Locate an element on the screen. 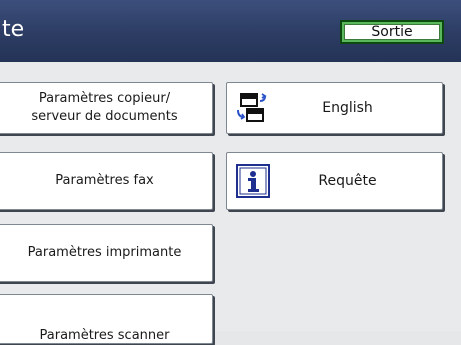  copier-document-server-settings-button: Paramètres copieur/ serveur de documents is located at coordinates (106, 108).